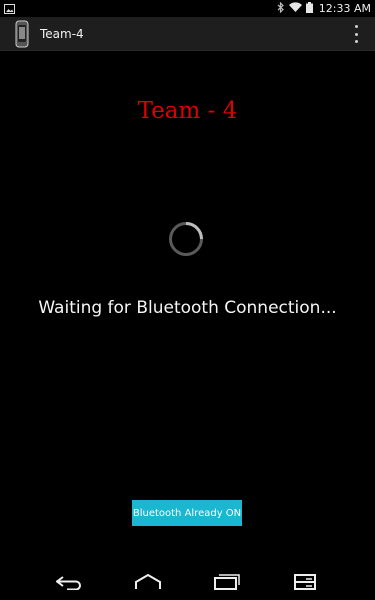  I want to click on app-icon, so click(22, 34).